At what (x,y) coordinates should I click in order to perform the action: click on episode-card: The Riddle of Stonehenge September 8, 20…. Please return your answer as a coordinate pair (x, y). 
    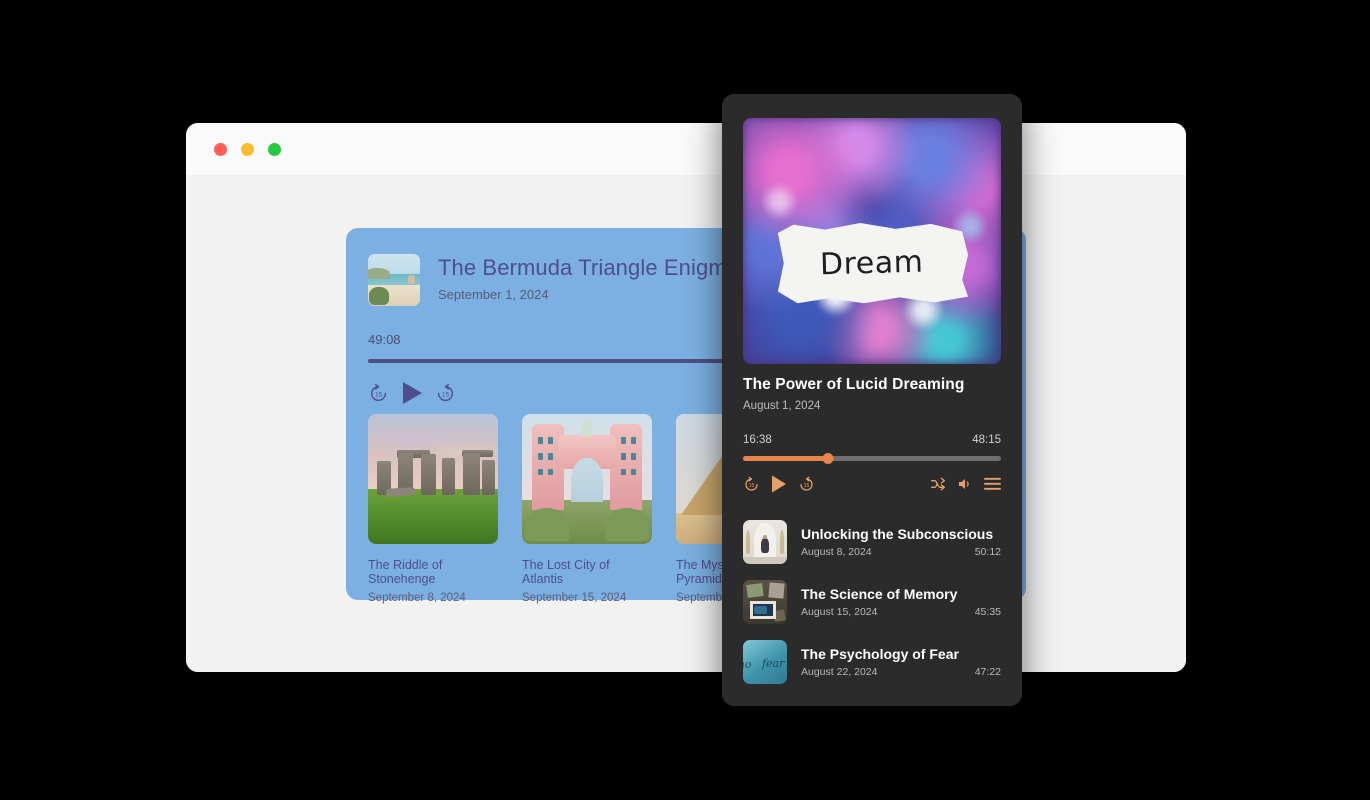
    Looking at the image, I should click on (433, 509).